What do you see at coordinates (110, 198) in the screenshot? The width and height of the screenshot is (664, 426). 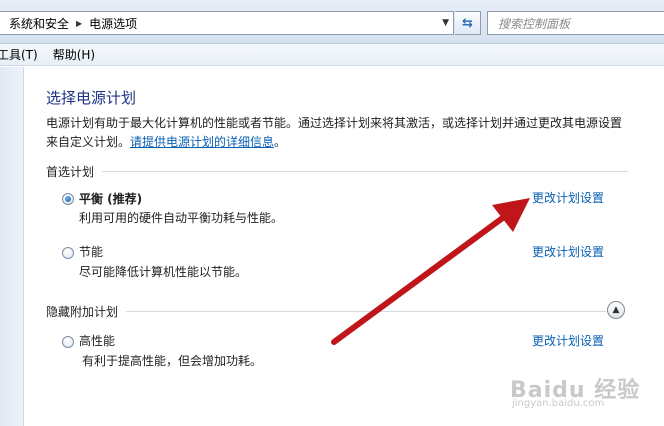 I see `plan-name-balanced: 平衡 (推荐)` at bounding box center [110, 198].